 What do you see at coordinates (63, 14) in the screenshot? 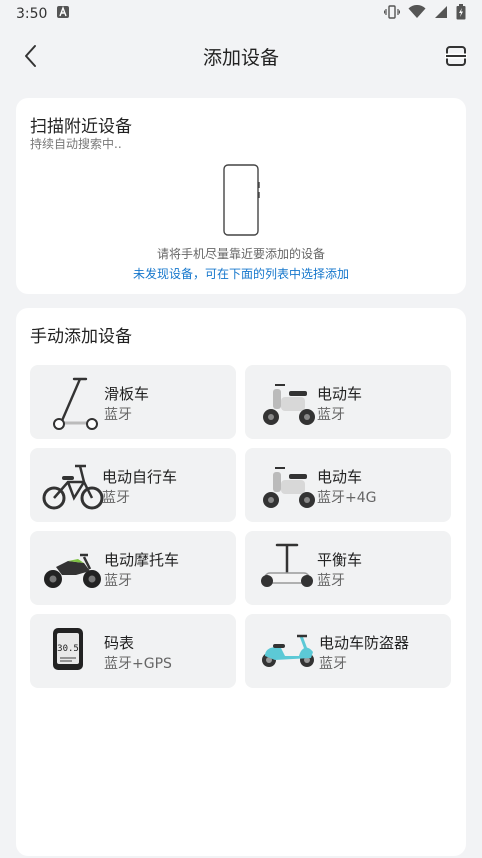
I see `app-notification-icon` at bounding box center [63, 14].